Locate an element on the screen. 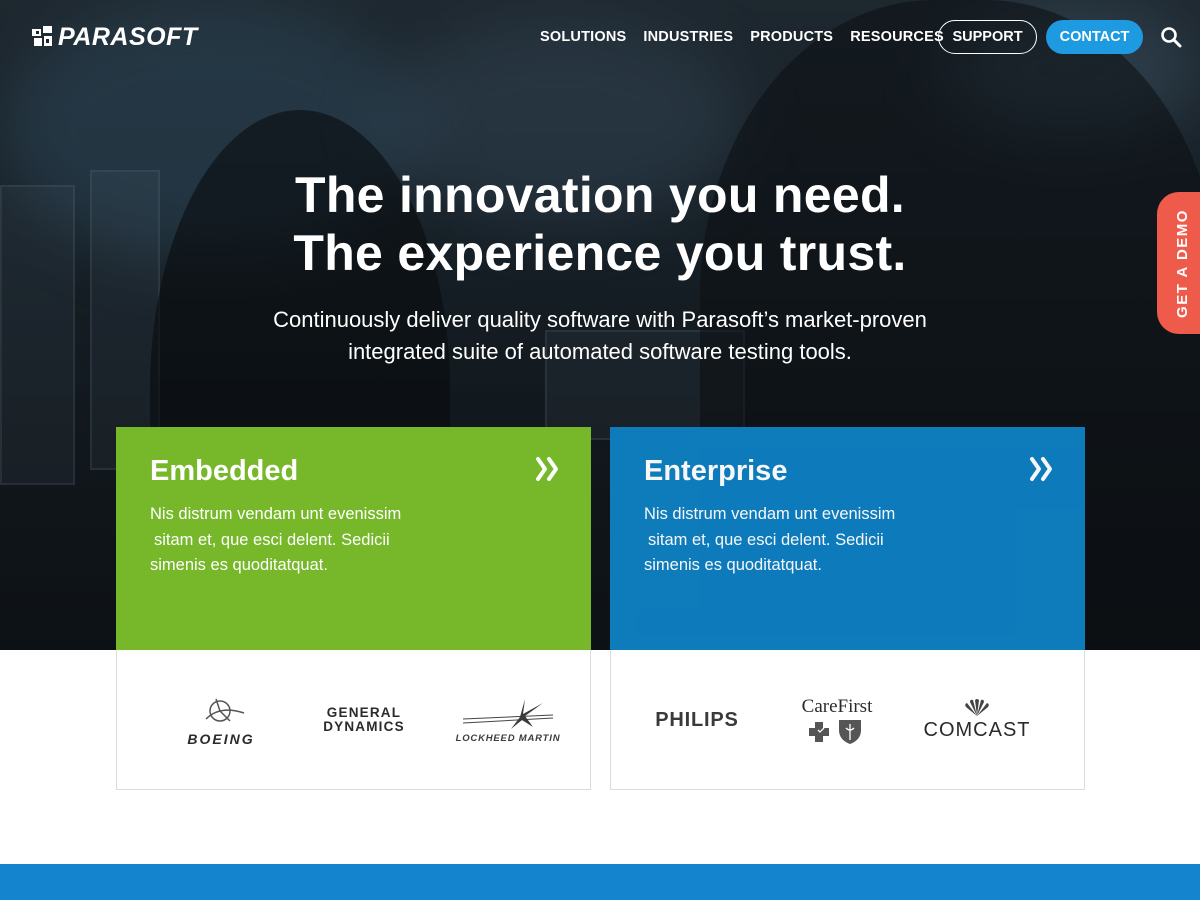 This screenshot has height=900, width=1200. hero-headline-line-1: The innovation you need. is located at coordinates (599, 195).